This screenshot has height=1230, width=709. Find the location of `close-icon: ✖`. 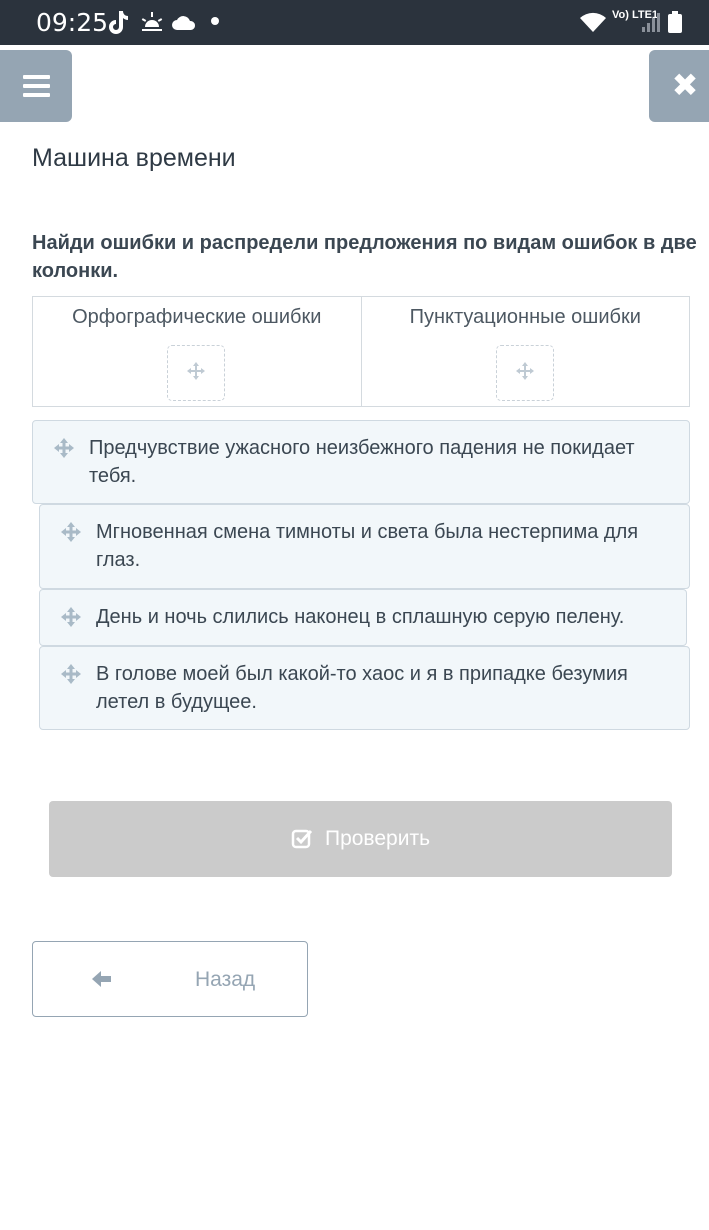

close-icon: ✖ is located at coordinates (685, 85).